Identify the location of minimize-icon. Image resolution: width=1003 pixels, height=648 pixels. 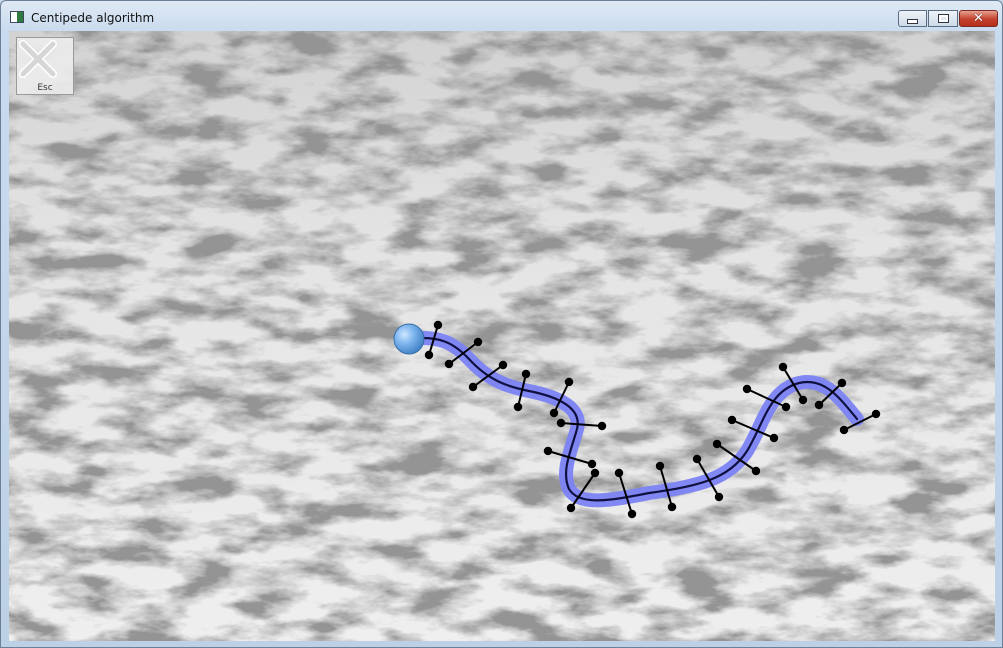
(912, 18).